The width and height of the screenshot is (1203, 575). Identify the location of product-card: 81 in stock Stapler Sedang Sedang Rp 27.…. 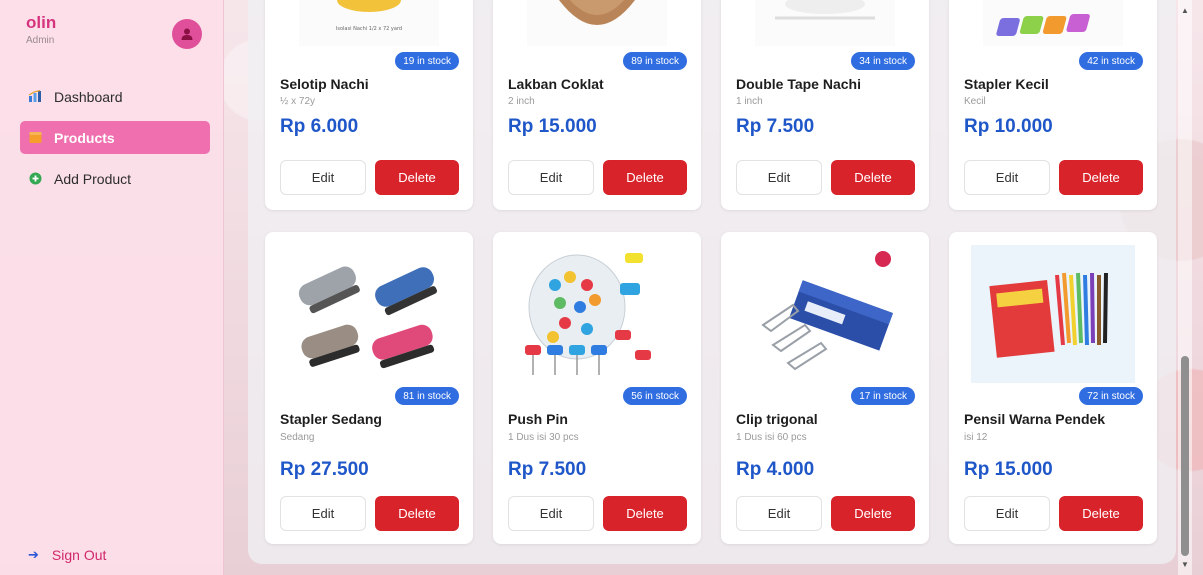
(369, 388).